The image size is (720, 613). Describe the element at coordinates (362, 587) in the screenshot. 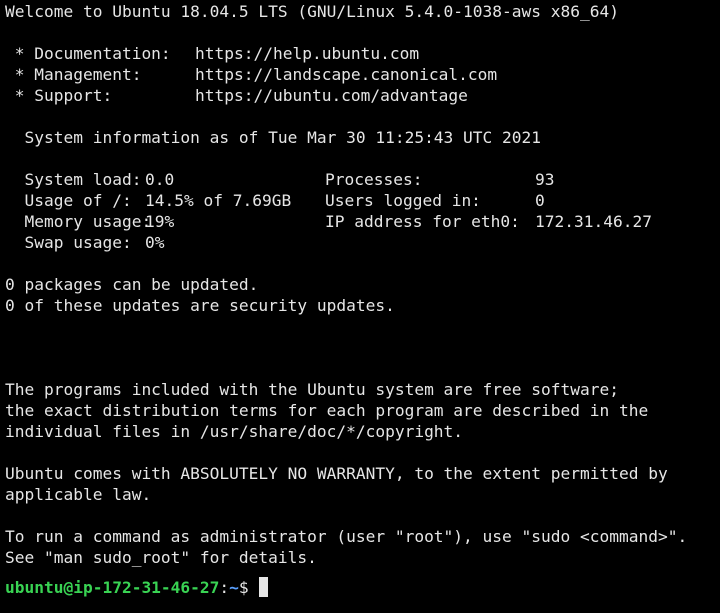

I see `command-prompt: ubuntu@ip-172-31-46-27:~$` at that location.